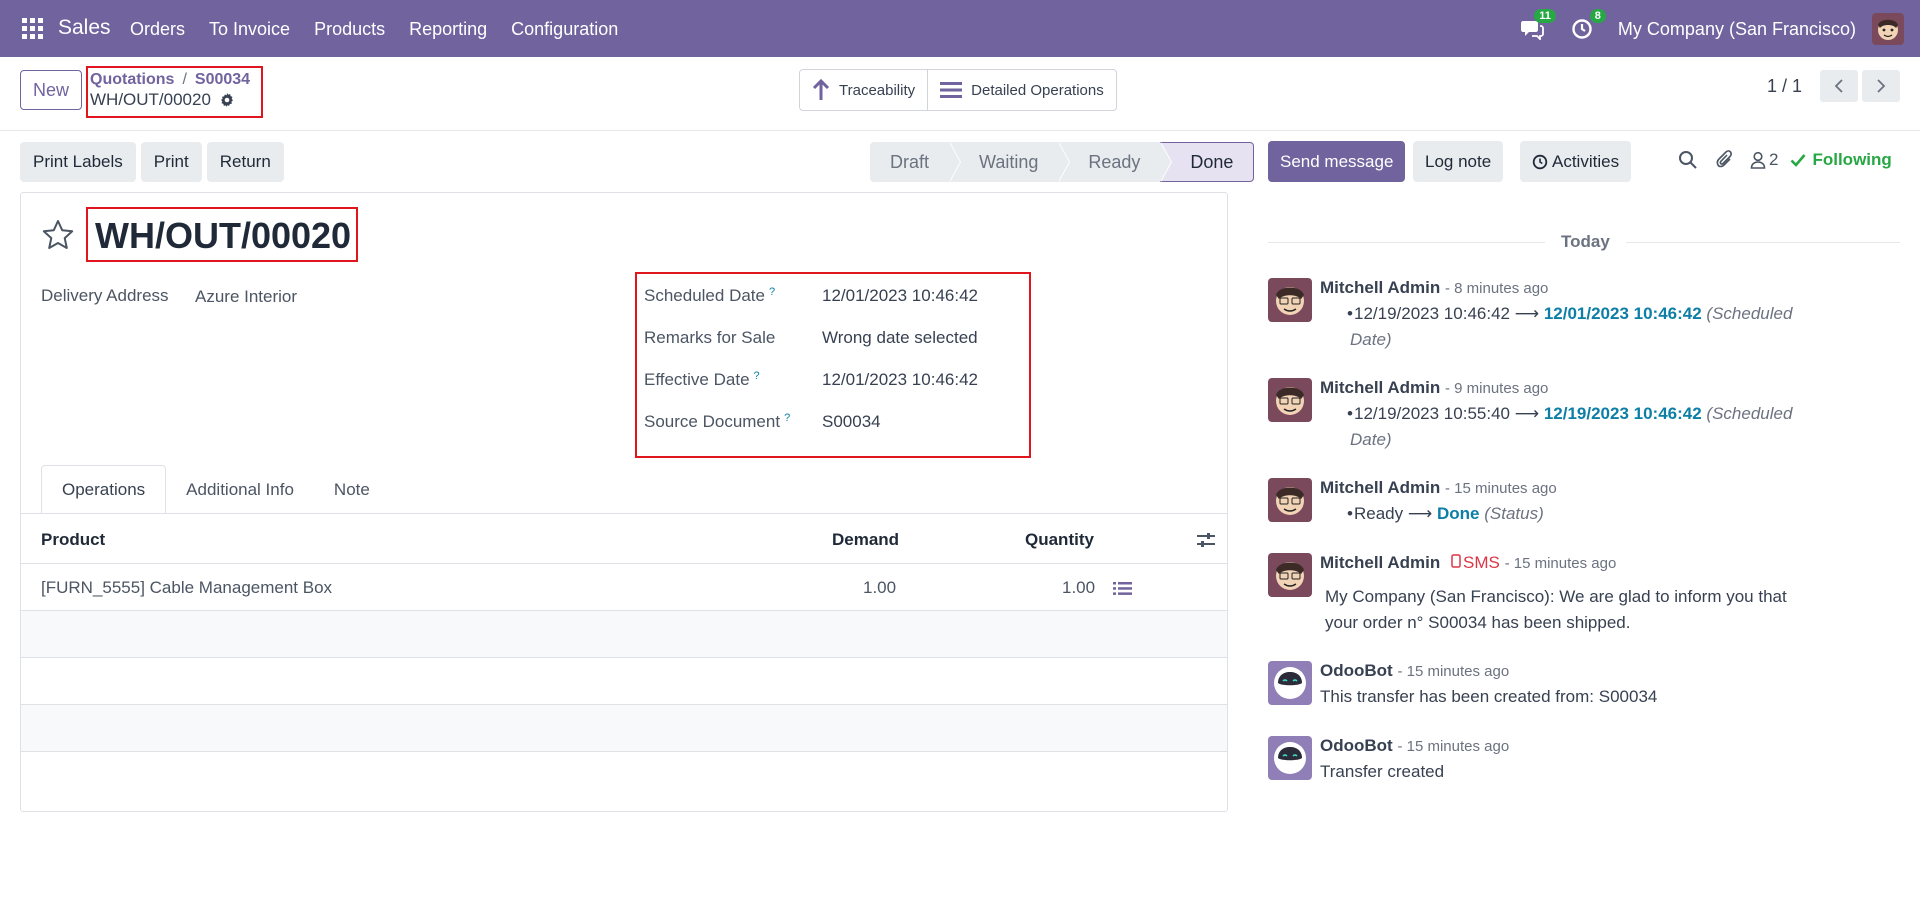 This screenshot has width=1920, height=912. What do you see at coordinates (448, 29) in the screenshot?
I see `menu-reporting: Reporting` at bounding box center [448, 29].